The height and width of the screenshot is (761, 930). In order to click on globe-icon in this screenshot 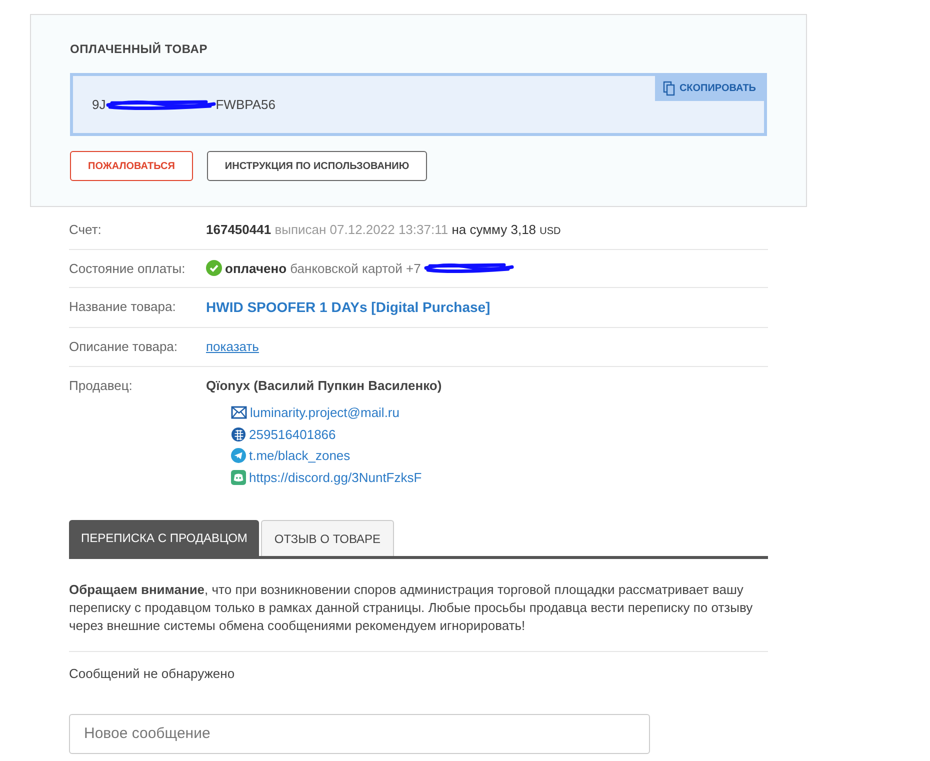, I will do `click(238, 434)`.